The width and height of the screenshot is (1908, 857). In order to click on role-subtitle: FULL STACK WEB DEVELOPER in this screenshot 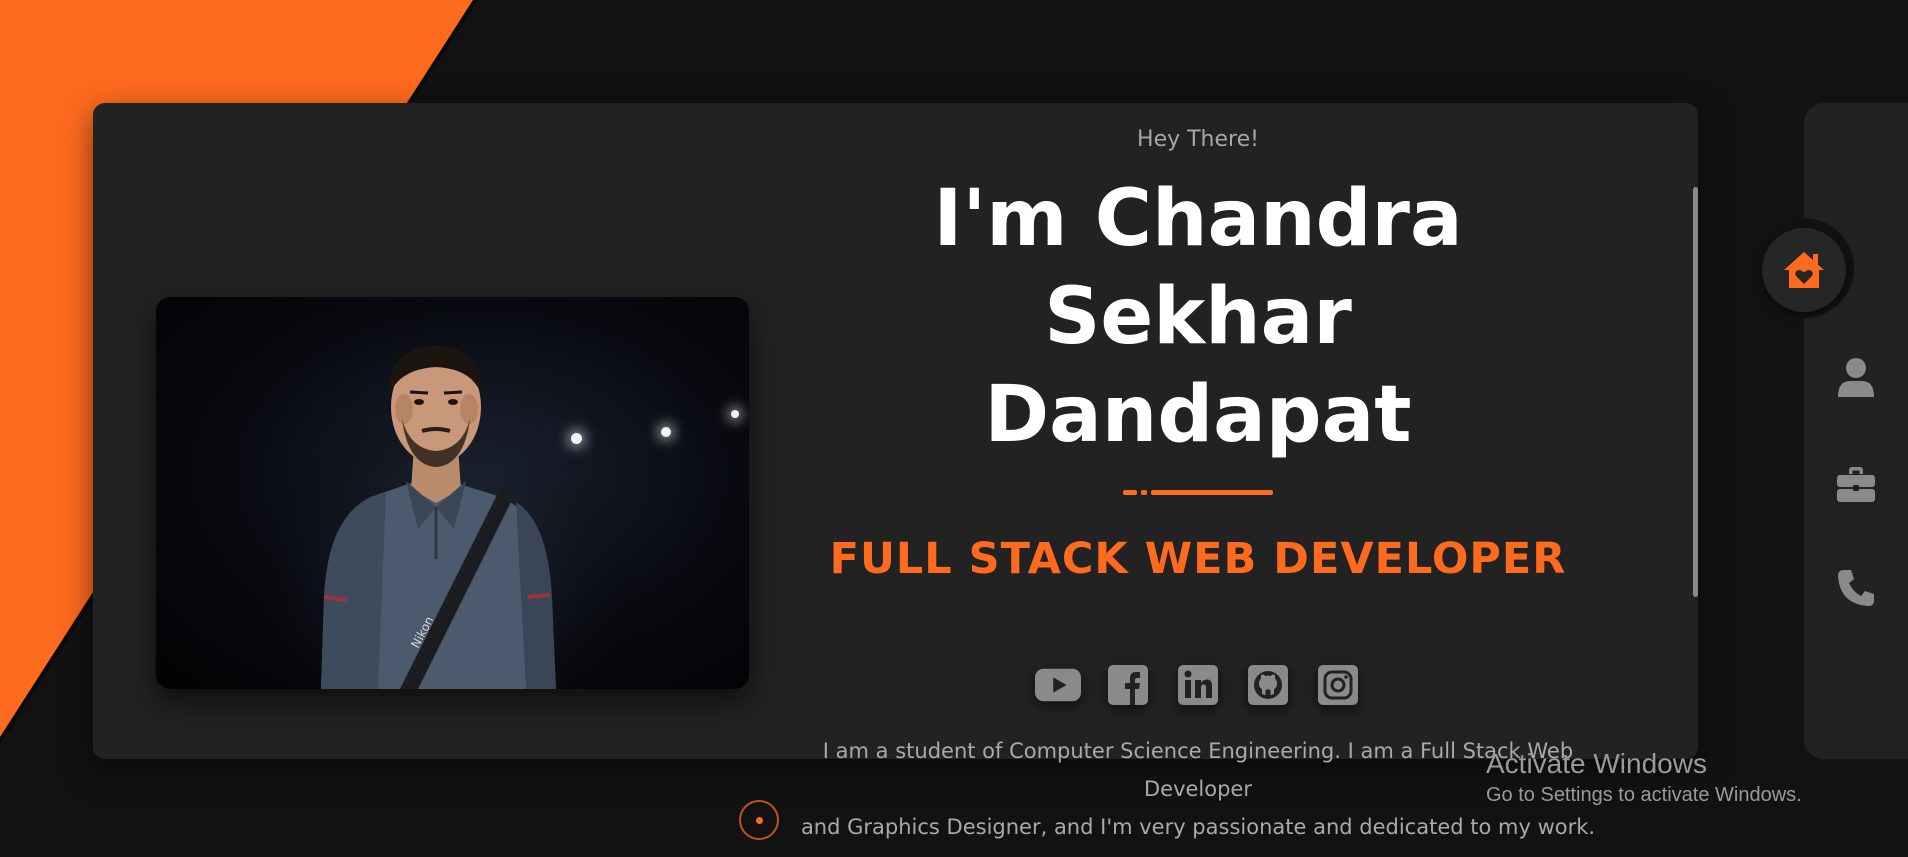, I will do `click(1198, 559)`.